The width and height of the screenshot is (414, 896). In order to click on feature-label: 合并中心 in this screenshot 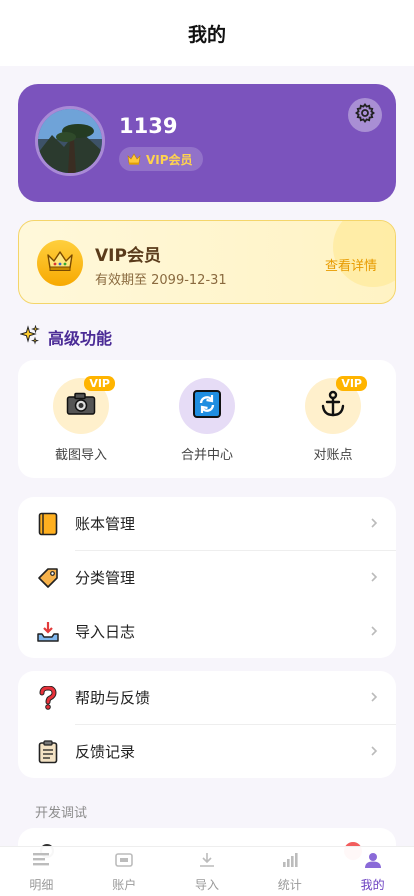, I will do `click(206, 455)`.